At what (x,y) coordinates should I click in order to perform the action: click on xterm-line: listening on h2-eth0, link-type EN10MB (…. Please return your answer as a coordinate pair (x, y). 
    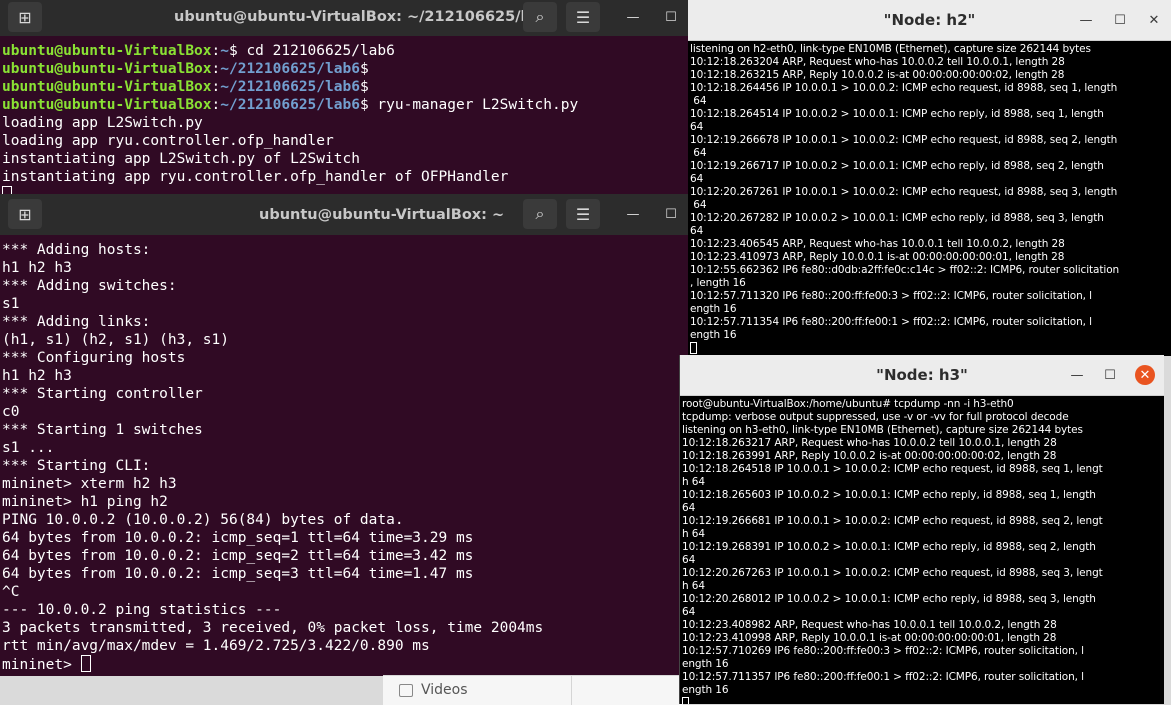
    Looking at the image, I should click on (890, 49).